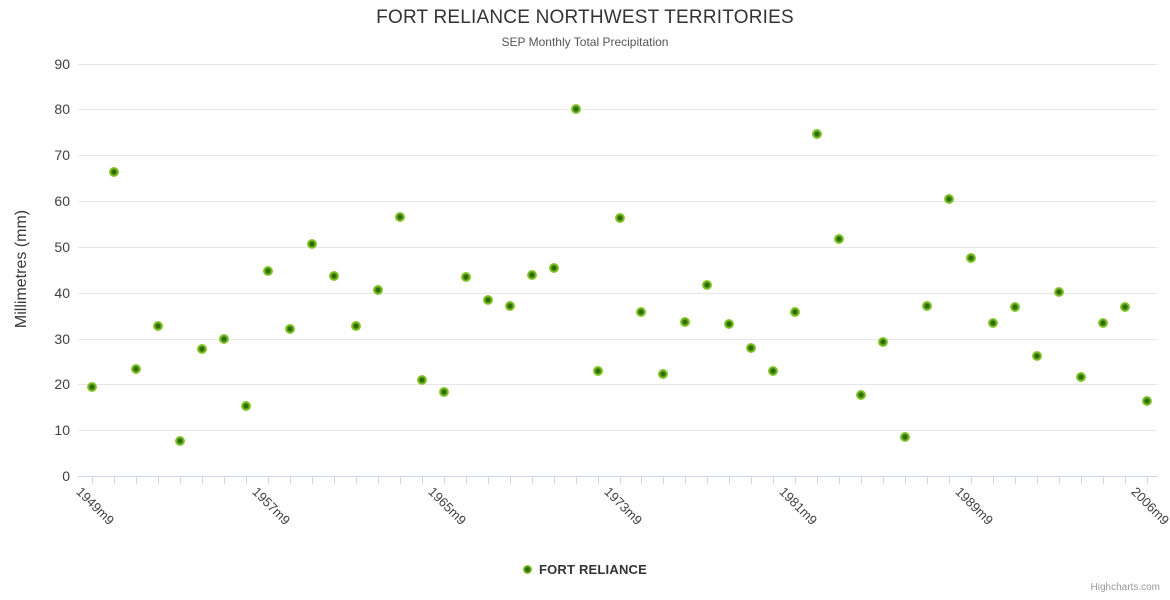 The width and height of the screenshot is (1170, 600). I want to click on x-axis-label: 1973m9, so click(622, 506).